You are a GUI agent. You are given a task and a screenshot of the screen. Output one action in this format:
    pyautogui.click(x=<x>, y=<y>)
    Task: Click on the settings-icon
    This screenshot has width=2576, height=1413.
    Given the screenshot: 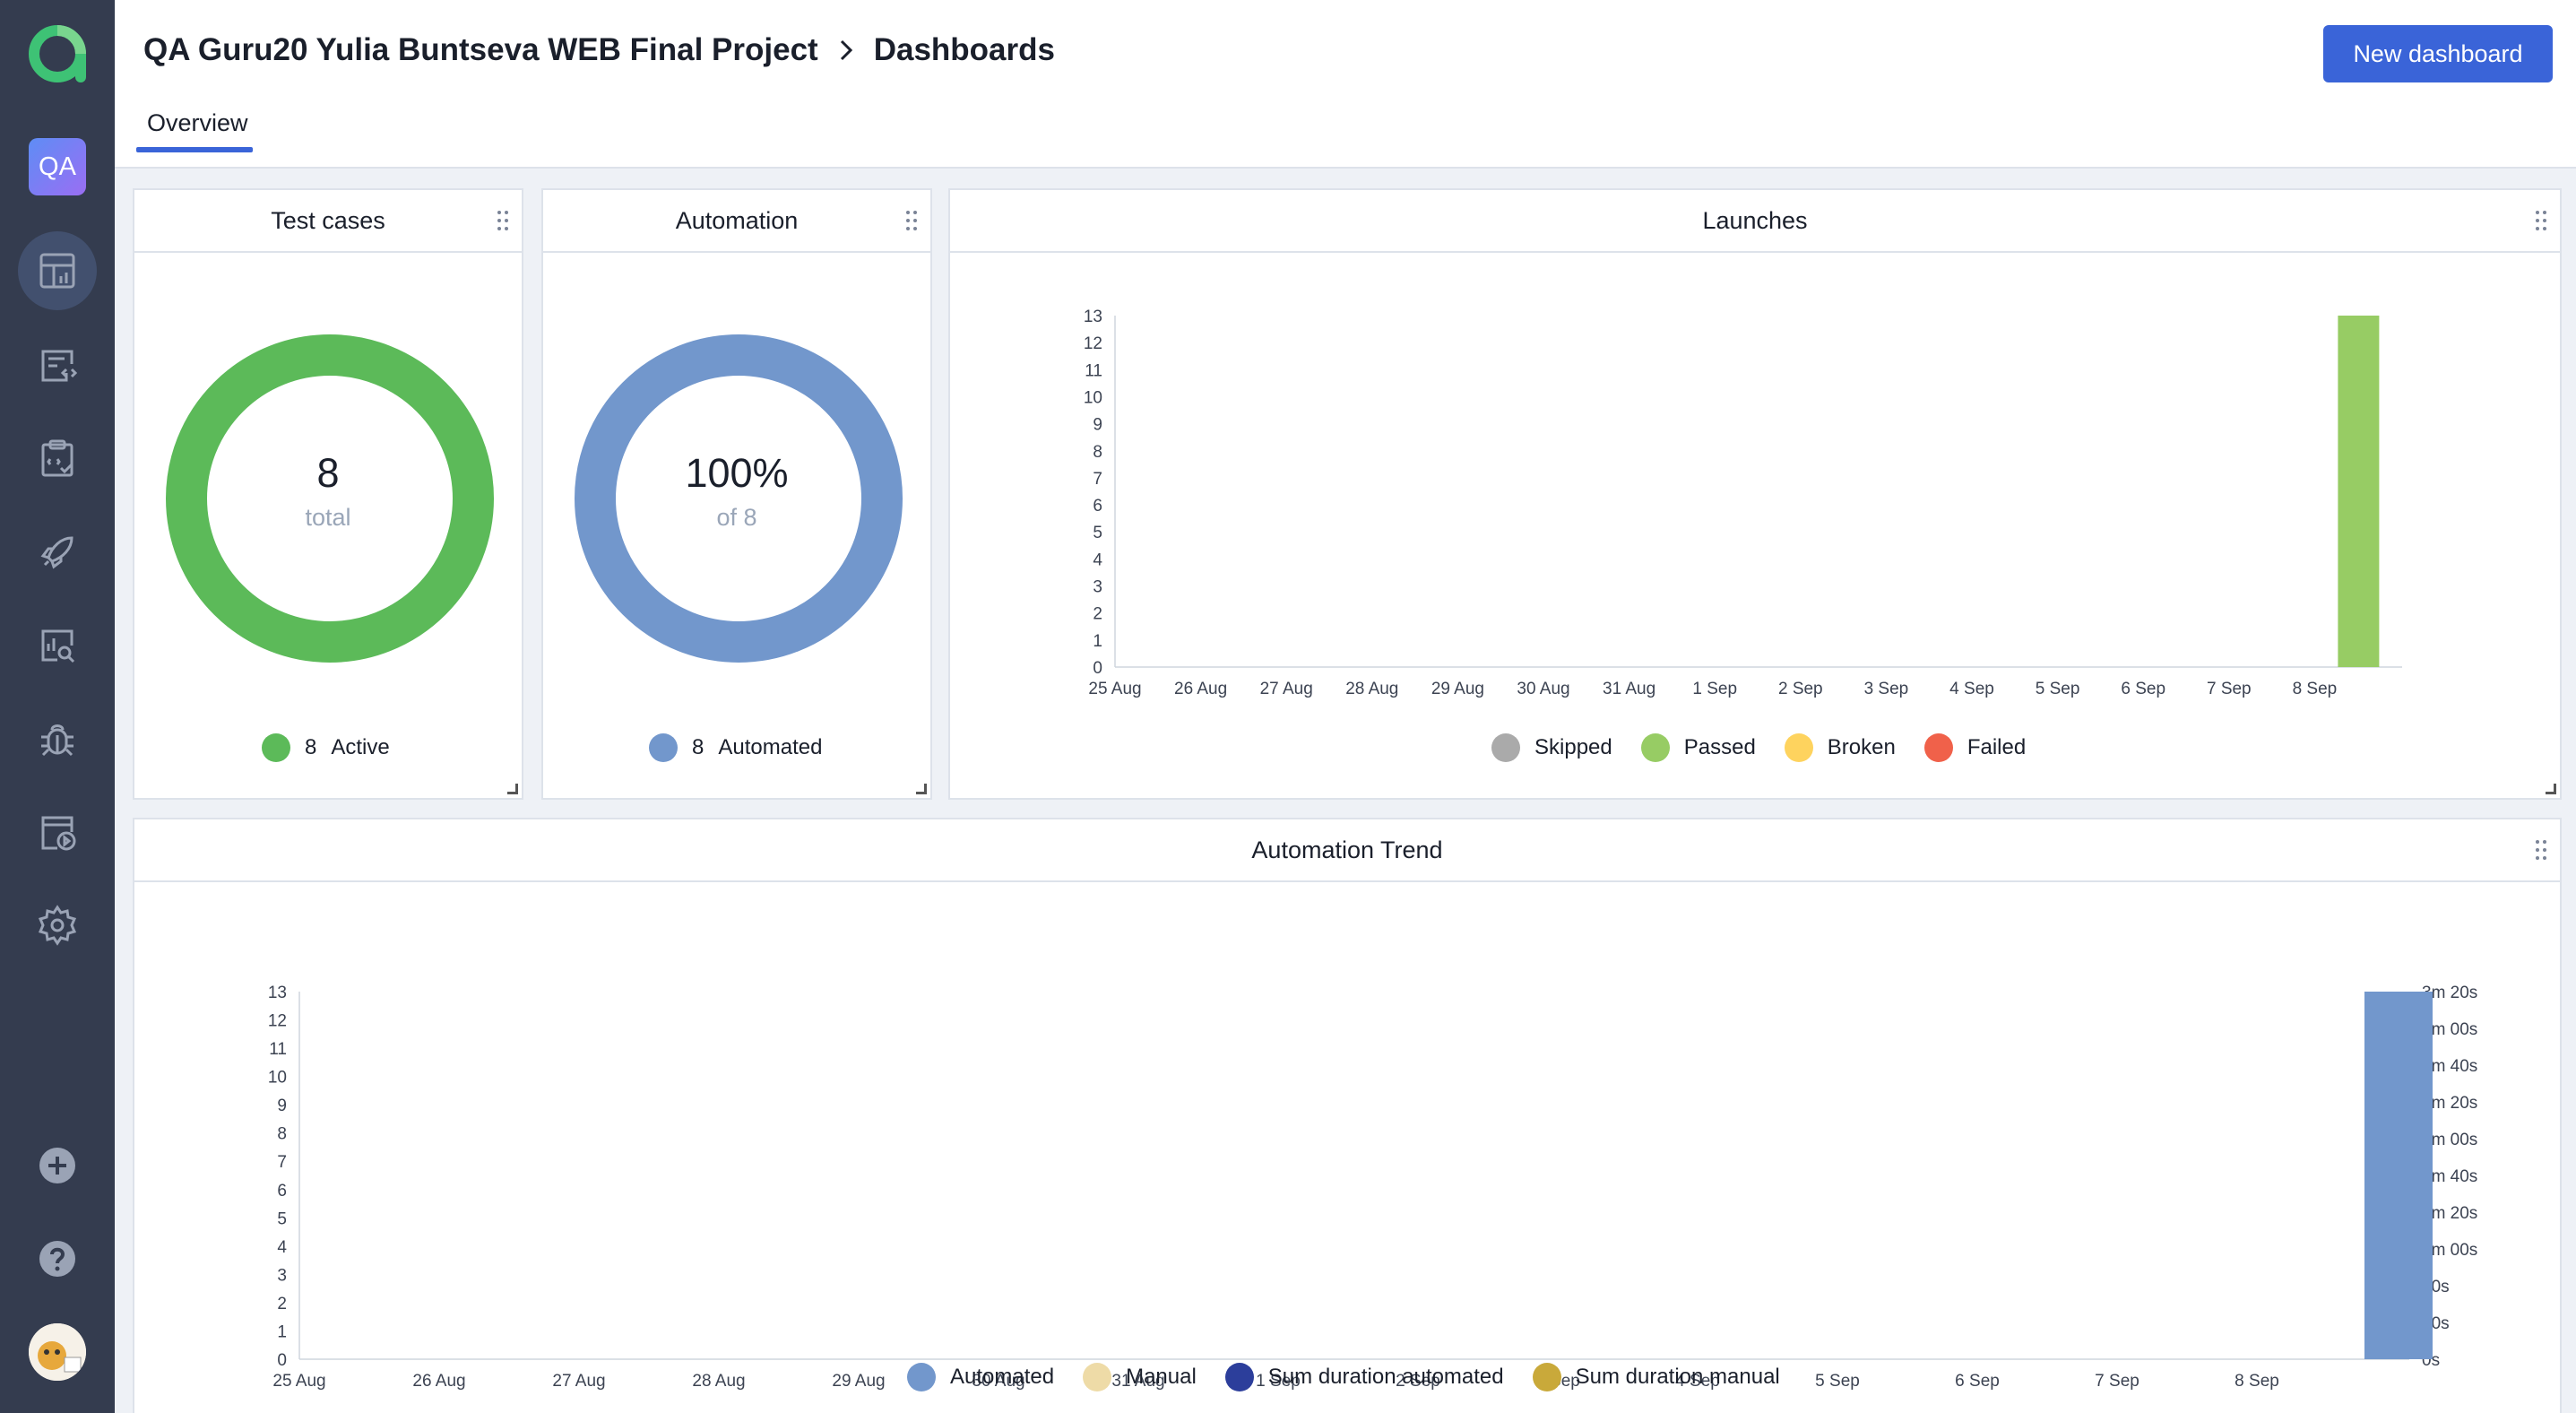 What is the action you would take?
    pyautogui.click(x=57, y=925)
    